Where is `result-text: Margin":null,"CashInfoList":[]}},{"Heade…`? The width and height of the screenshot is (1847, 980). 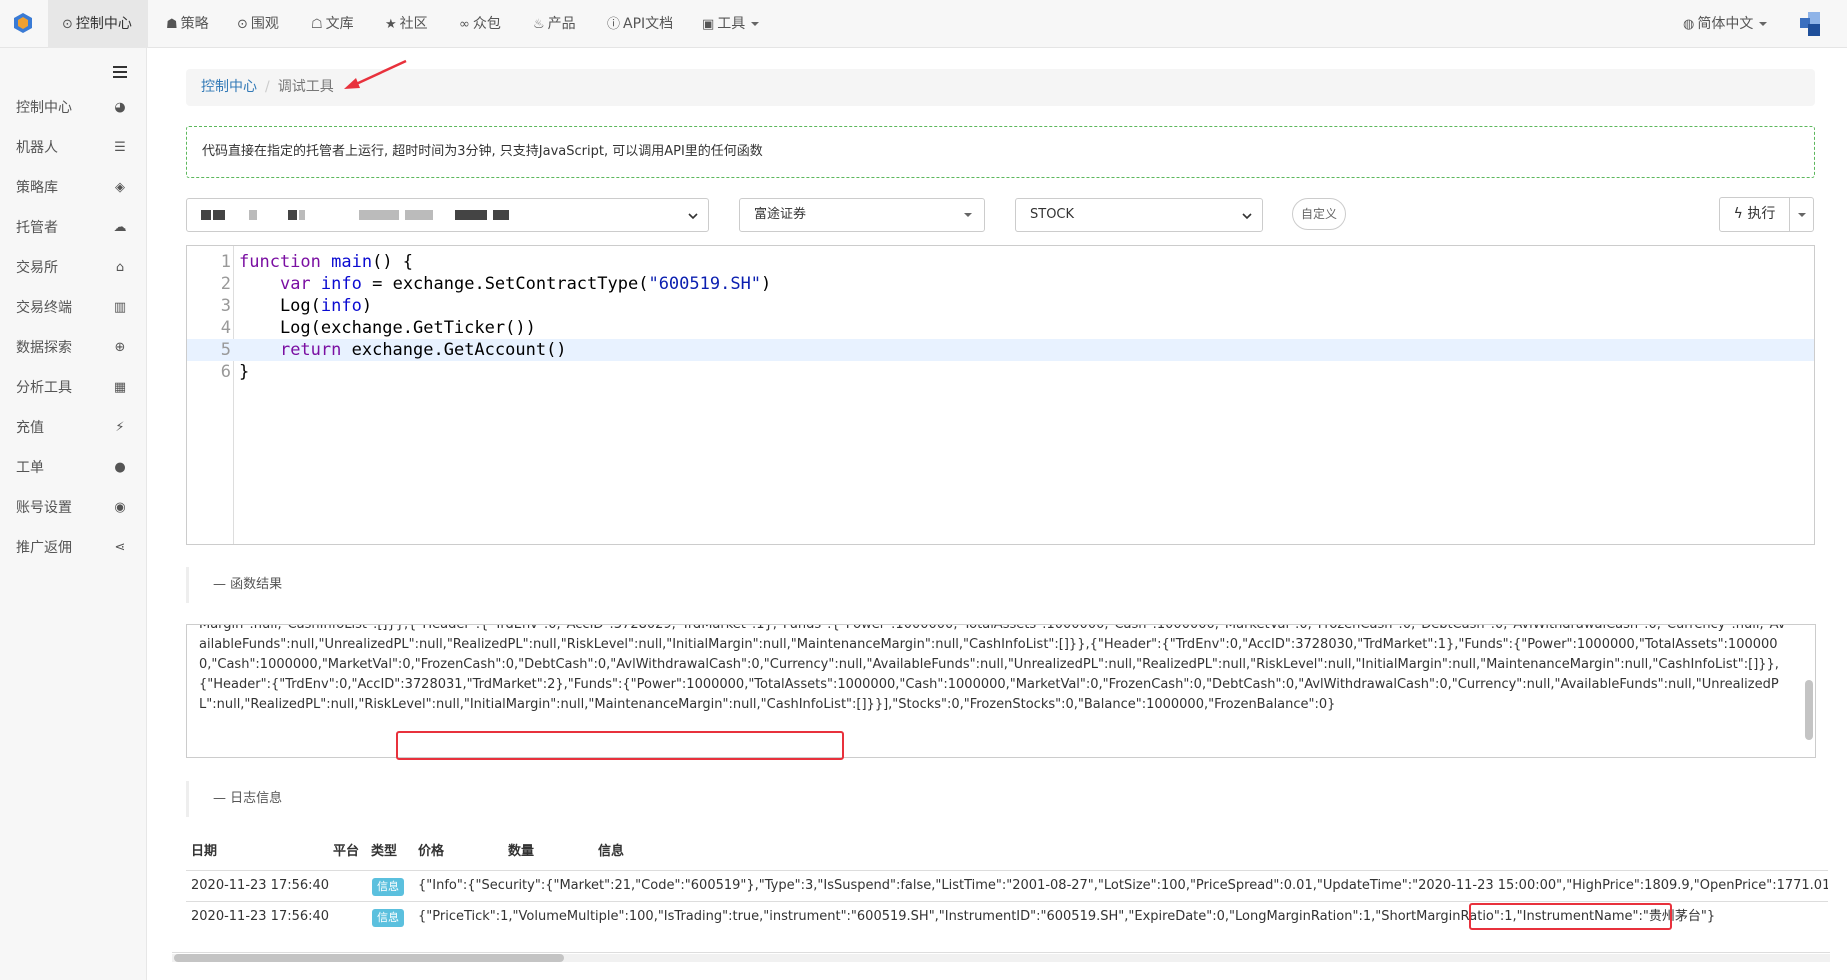
result-text: Margin":null,"CashInfoList":[]}},{"Heade… is located at coordinates (992, 668).